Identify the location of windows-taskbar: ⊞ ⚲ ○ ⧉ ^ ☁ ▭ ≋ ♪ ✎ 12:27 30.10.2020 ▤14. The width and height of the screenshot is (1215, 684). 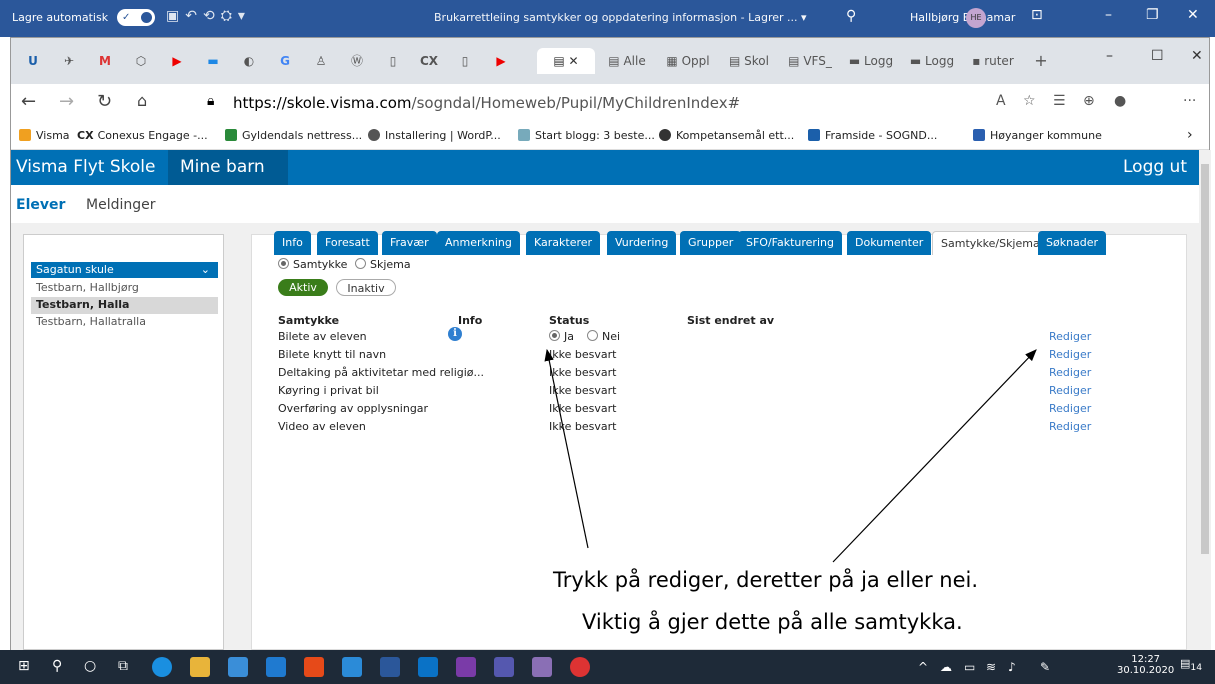
(607, 667).